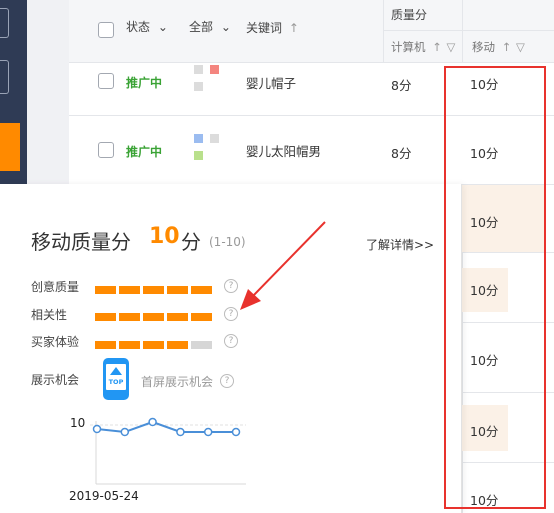 The image size is (554, 513). Describe the element at coordinates (4, 23) in the screenshot. I see `sidebar-control-top` at that location.